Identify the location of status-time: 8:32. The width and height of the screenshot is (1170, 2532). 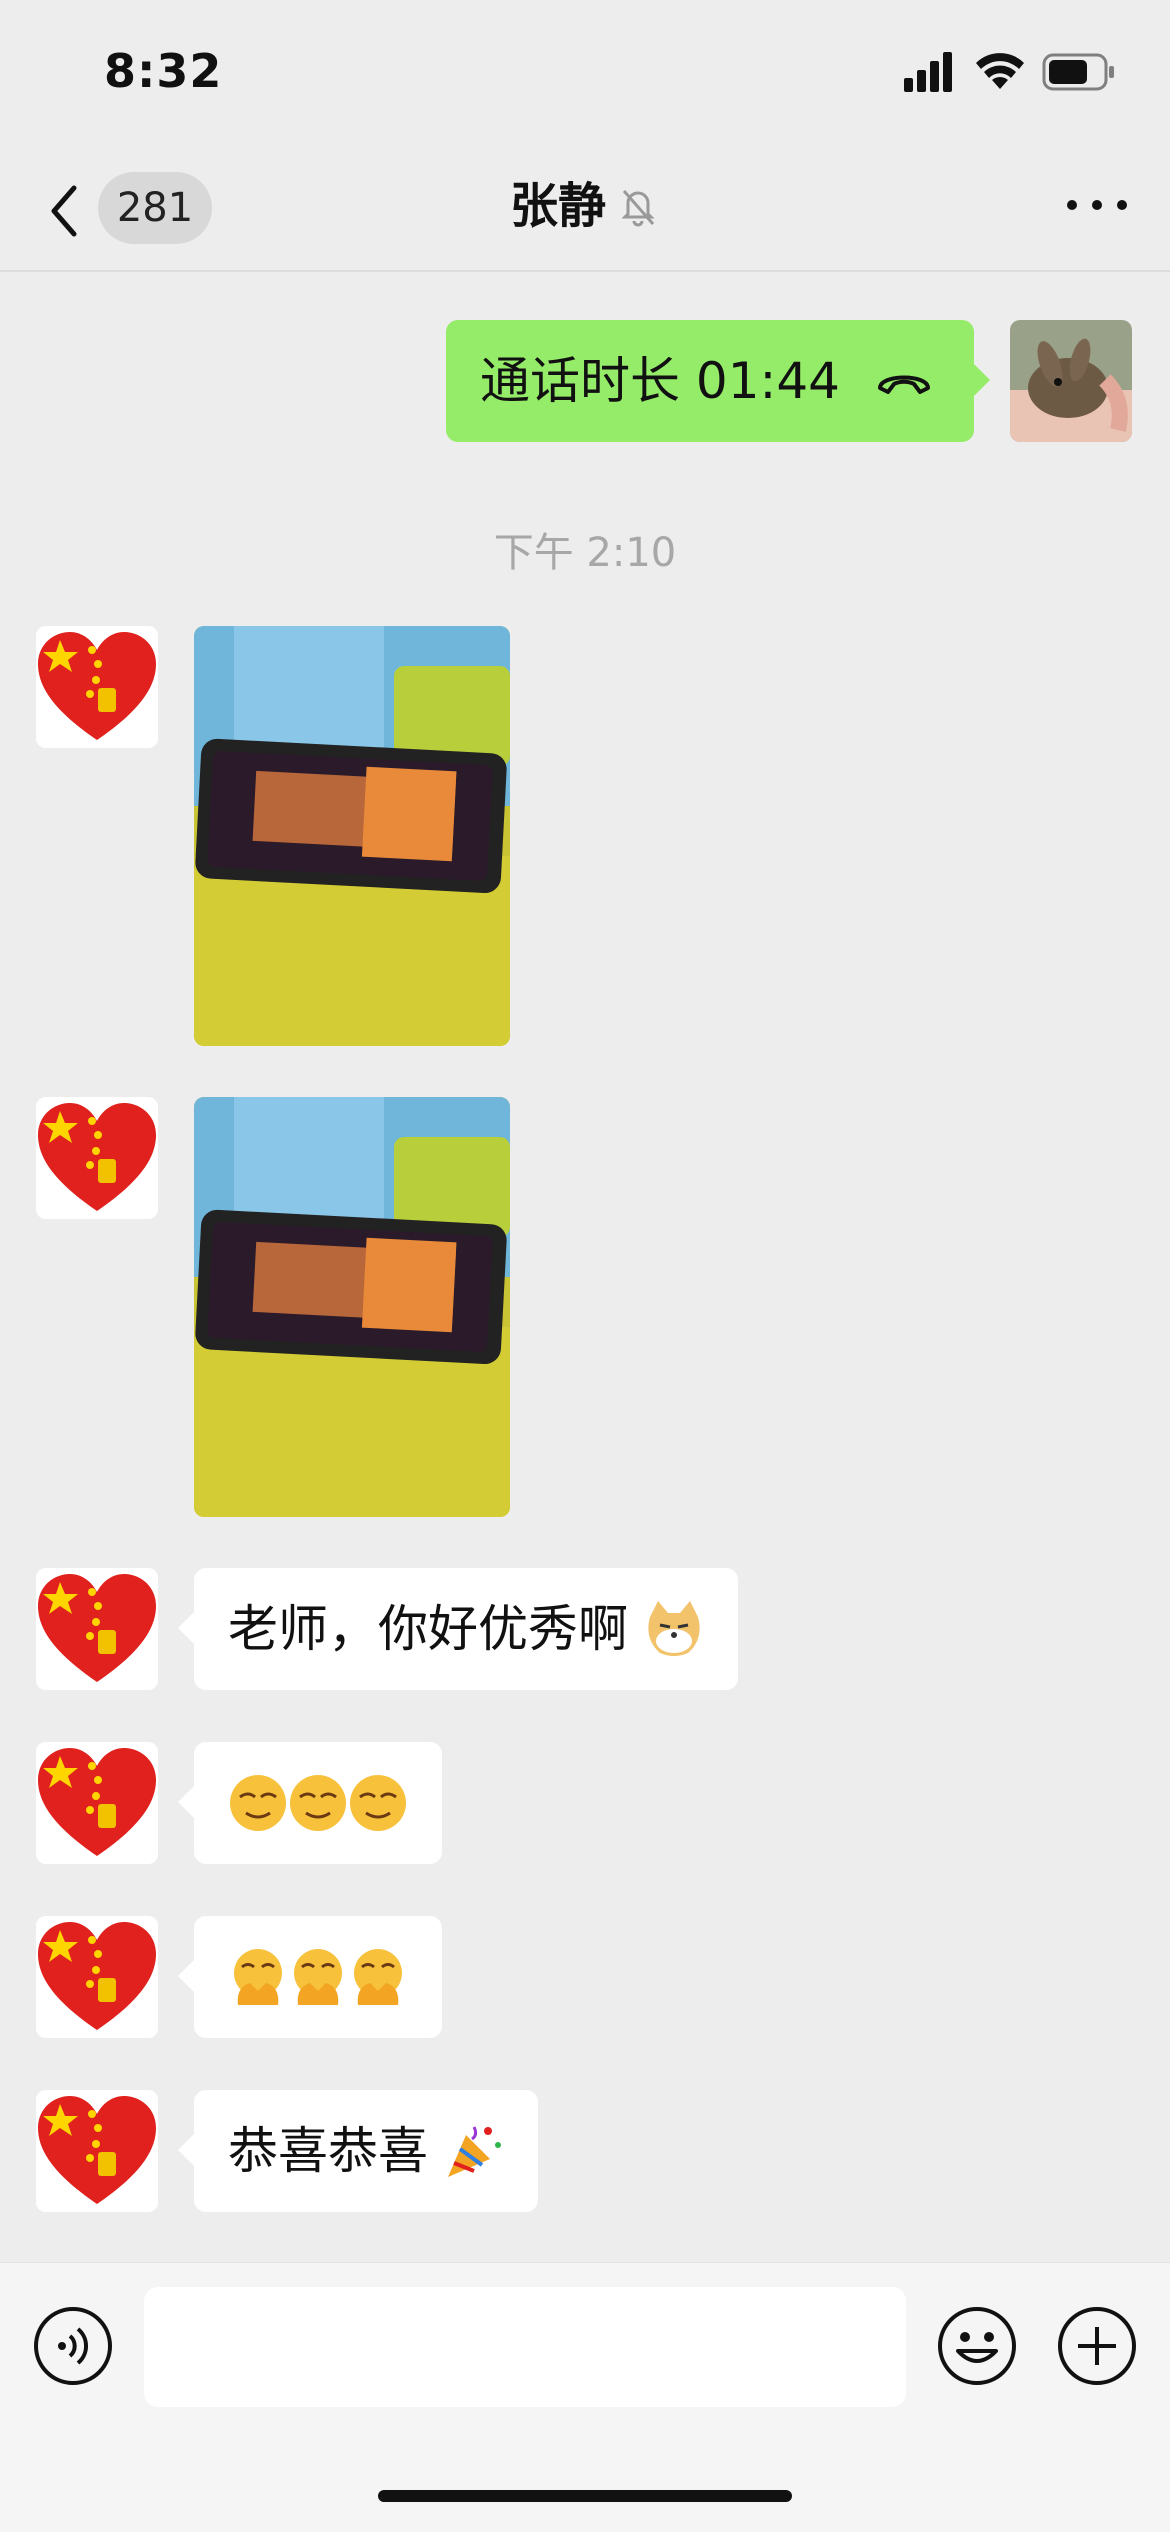
(163, 71).